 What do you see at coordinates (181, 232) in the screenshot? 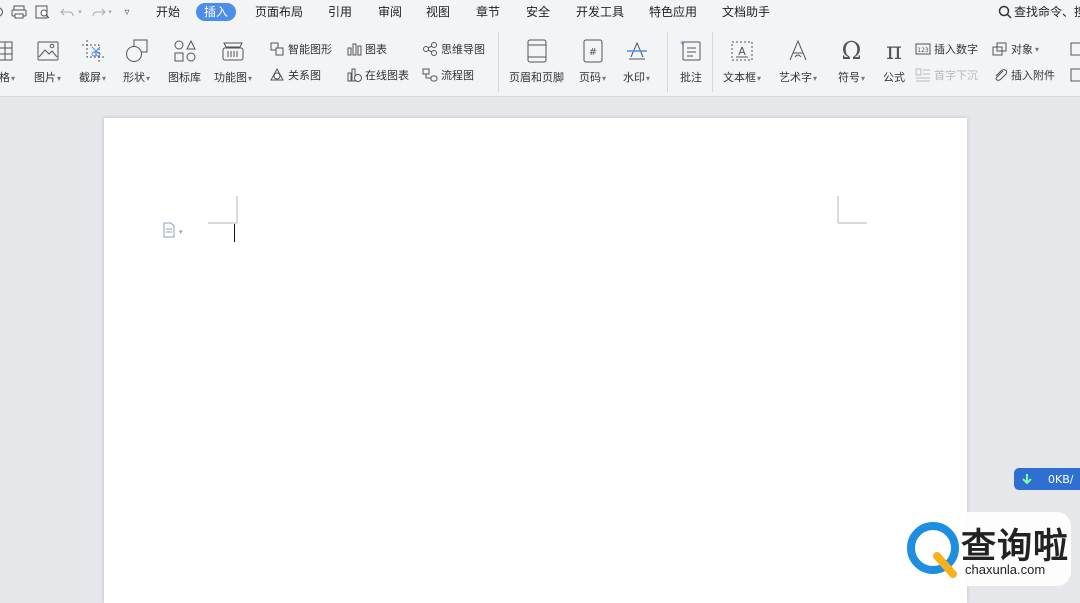
I see `chevron-down-icon: ▾` at bounding box center [181, 232].